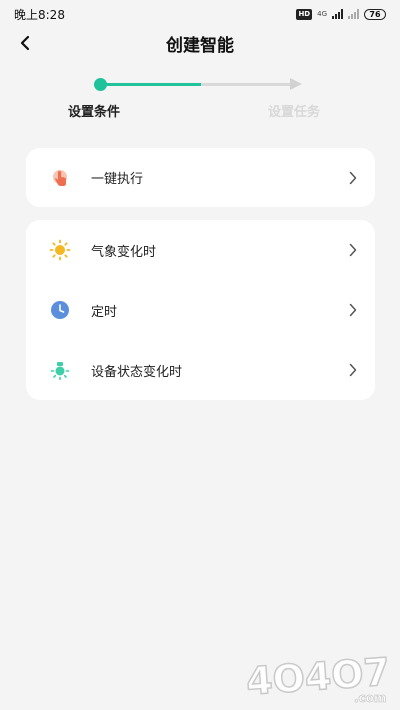 Image resolution: width=400 pixels, height=710 pixels. What do you see at coordinates (137, 372) in the screenshot?
I see `option-label: 设备状态变化时` at bounding box center [137, 372].